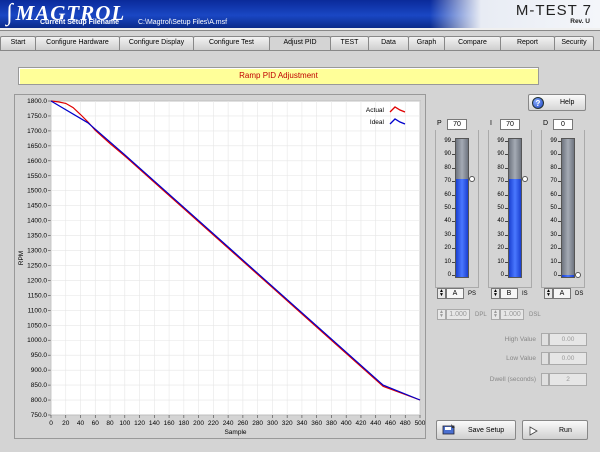 This screenshot has width=600, height=452. I want to click on p-scale-label: 0, so click(449, 275).